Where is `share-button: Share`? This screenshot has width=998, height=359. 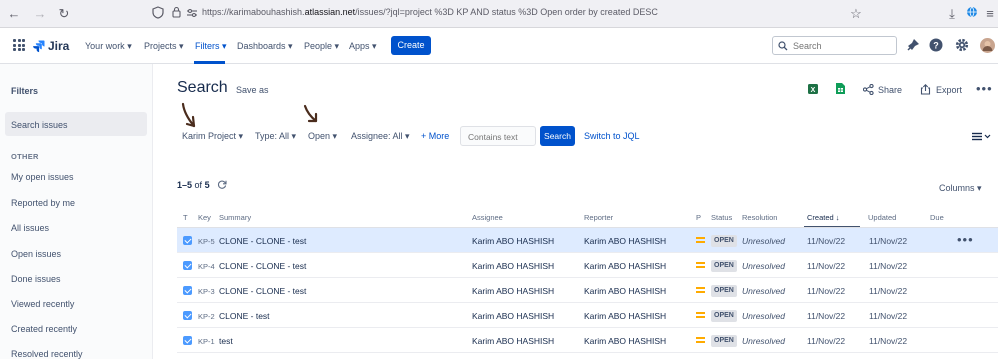 share-button: Share is located at coordinates (890, 90).